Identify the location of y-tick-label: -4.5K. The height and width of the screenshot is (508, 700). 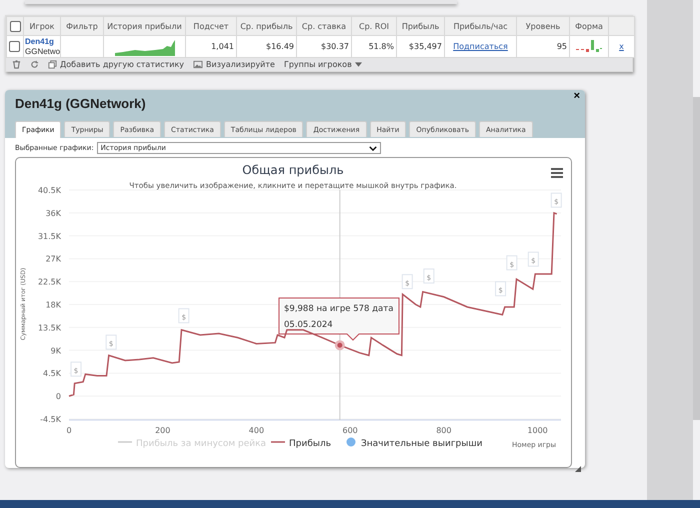
(50, 419).